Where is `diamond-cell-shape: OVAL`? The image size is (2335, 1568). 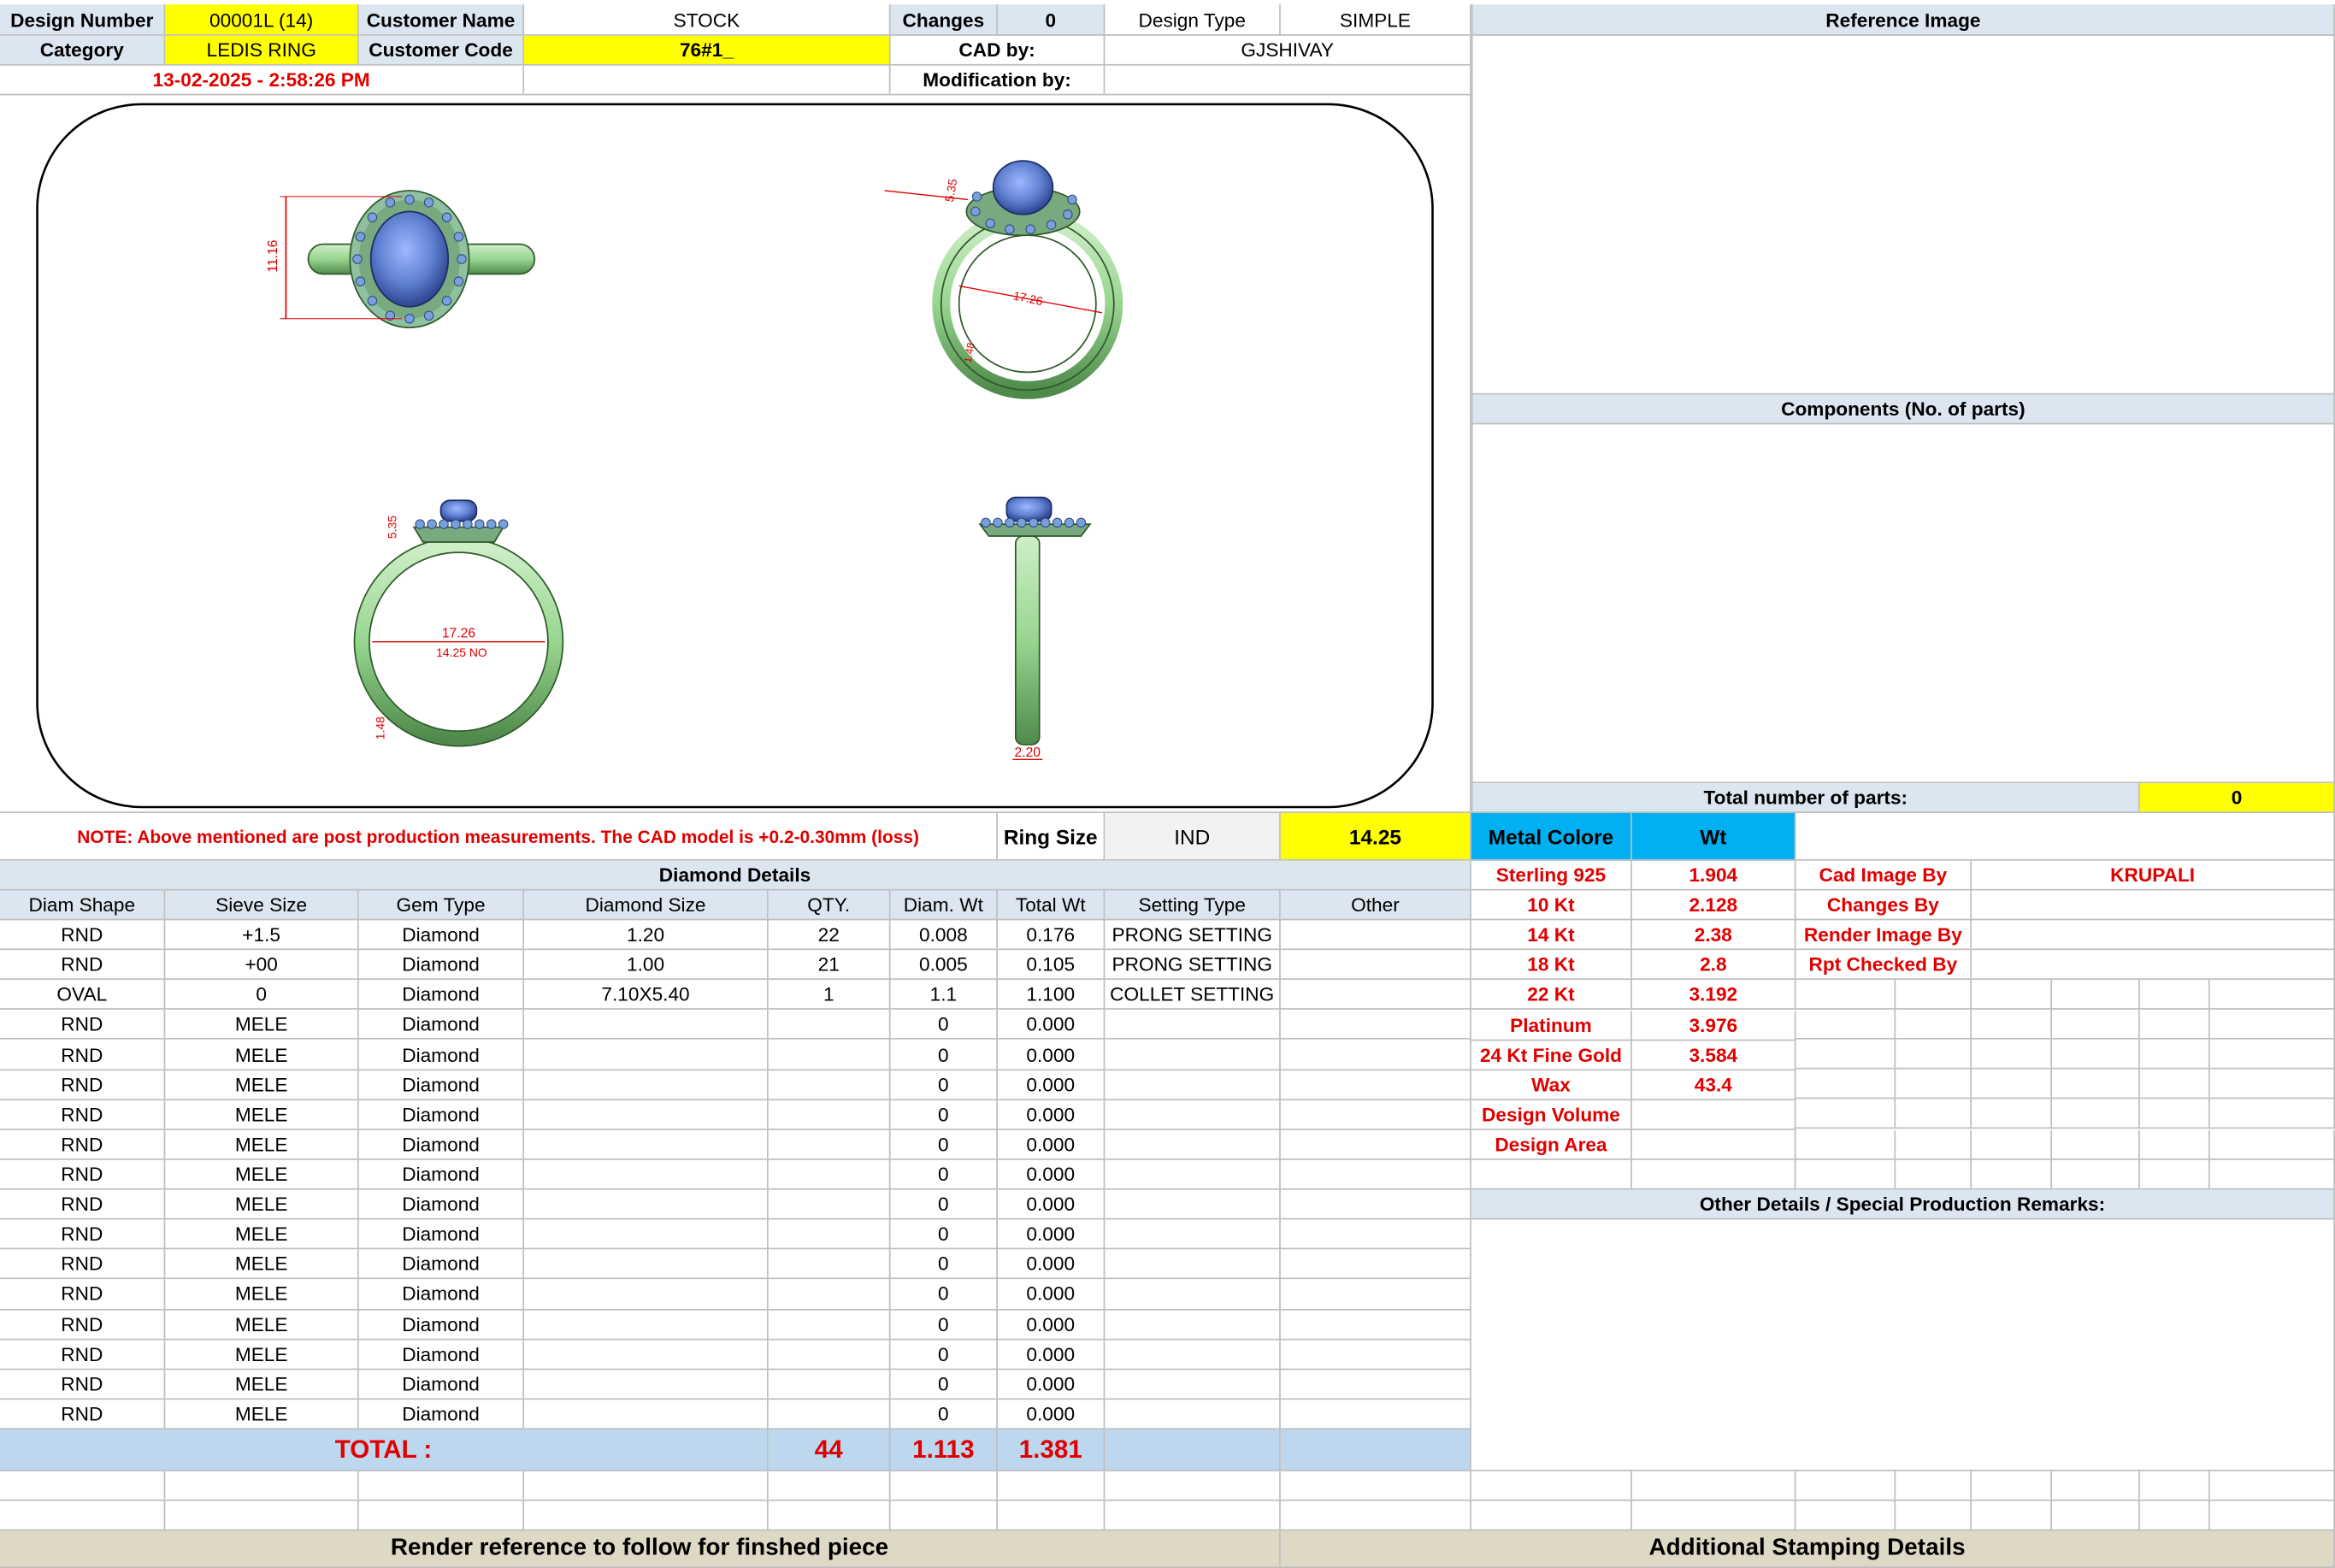 diamond-cell-shape: OVAL is located at coordinates (83, 996).